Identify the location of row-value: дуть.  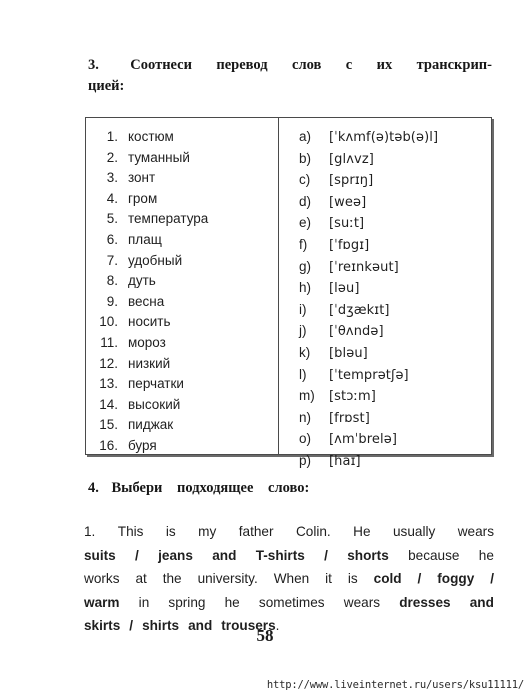
(142, 281).